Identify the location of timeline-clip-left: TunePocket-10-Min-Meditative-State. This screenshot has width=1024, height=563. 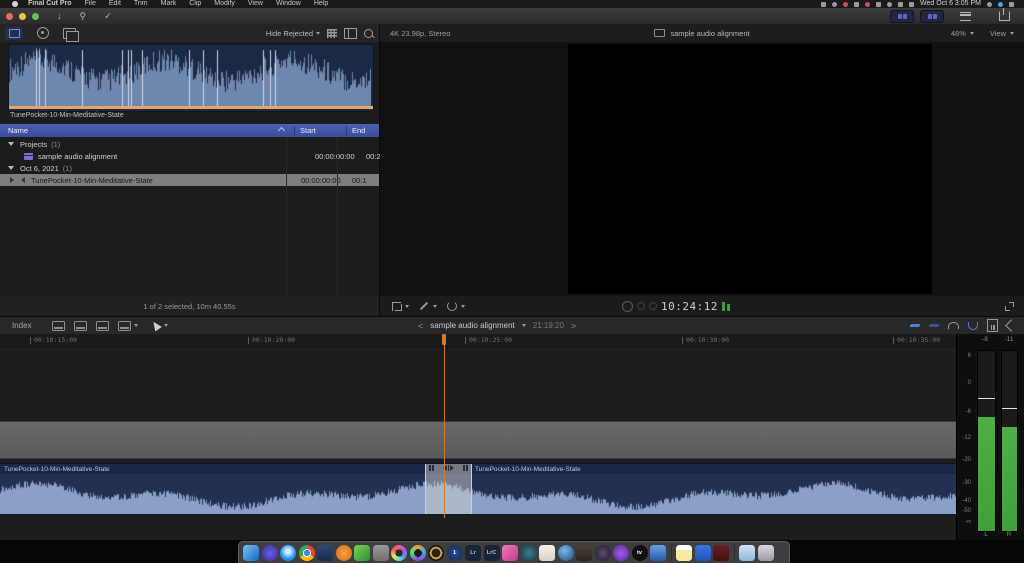
(57, 469).